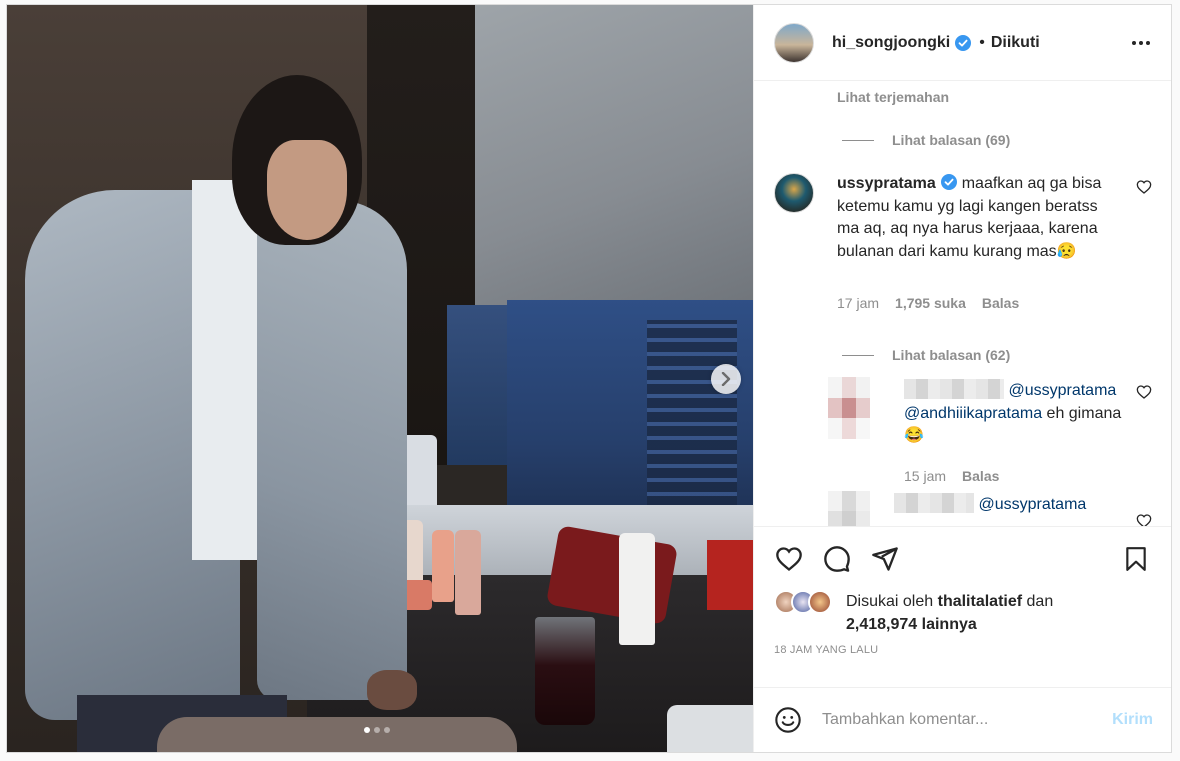 The image size is (1180, 761). I want to click on more-options-button, so click(1141, 43).